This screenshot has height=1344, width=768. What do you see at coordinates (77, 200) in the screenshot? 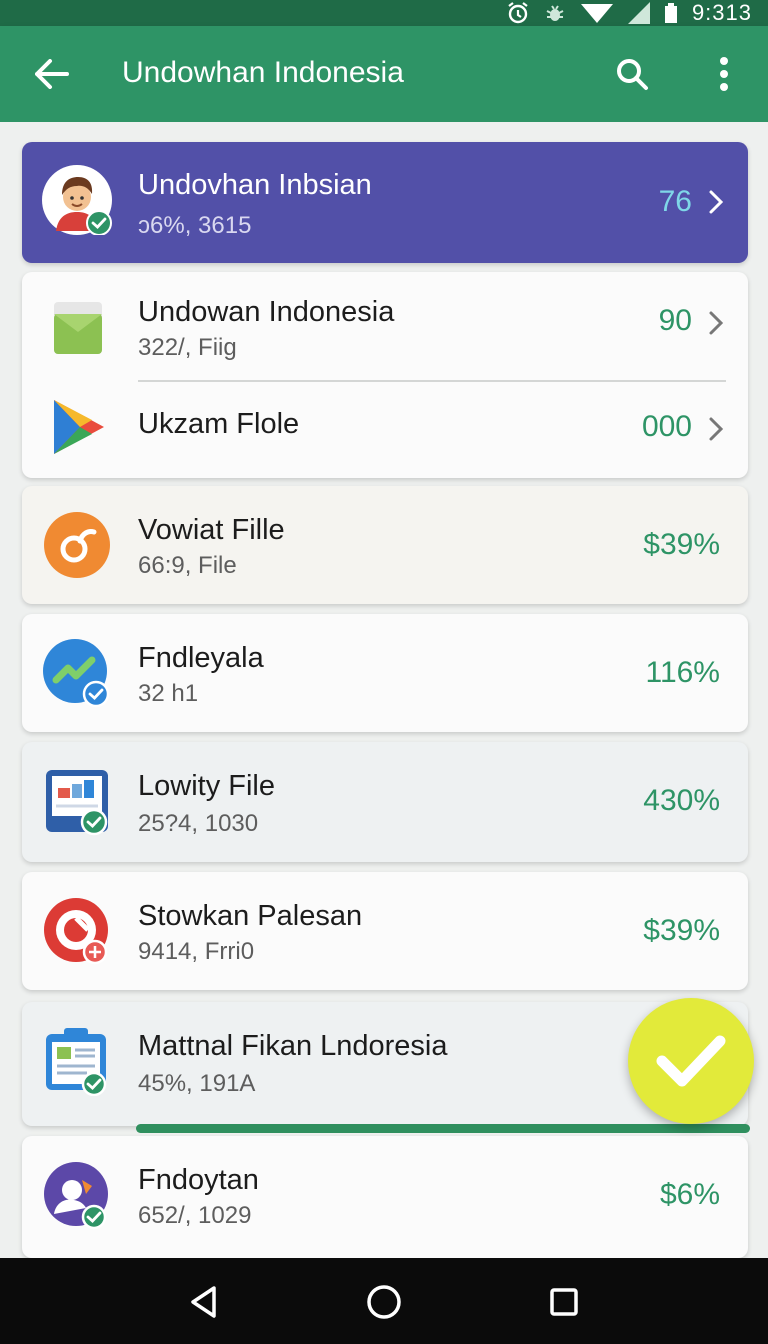
I see `avatar` at bounding box center [77, 200].